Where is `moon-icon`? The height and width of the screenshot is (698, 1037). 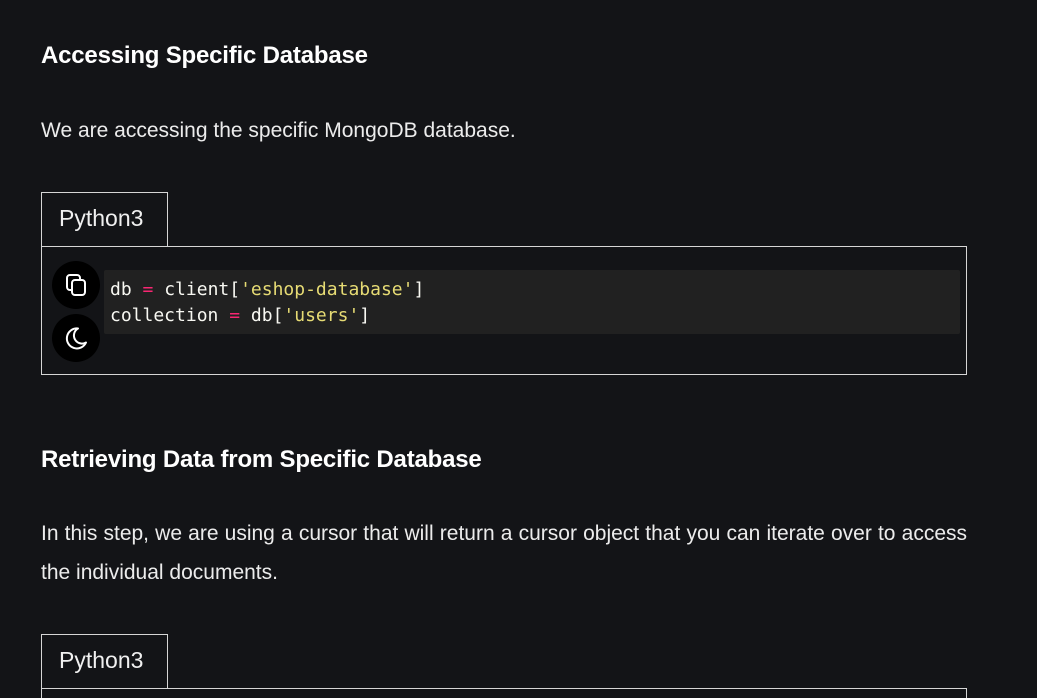
moon-icon is located at coordinates (76, 338).